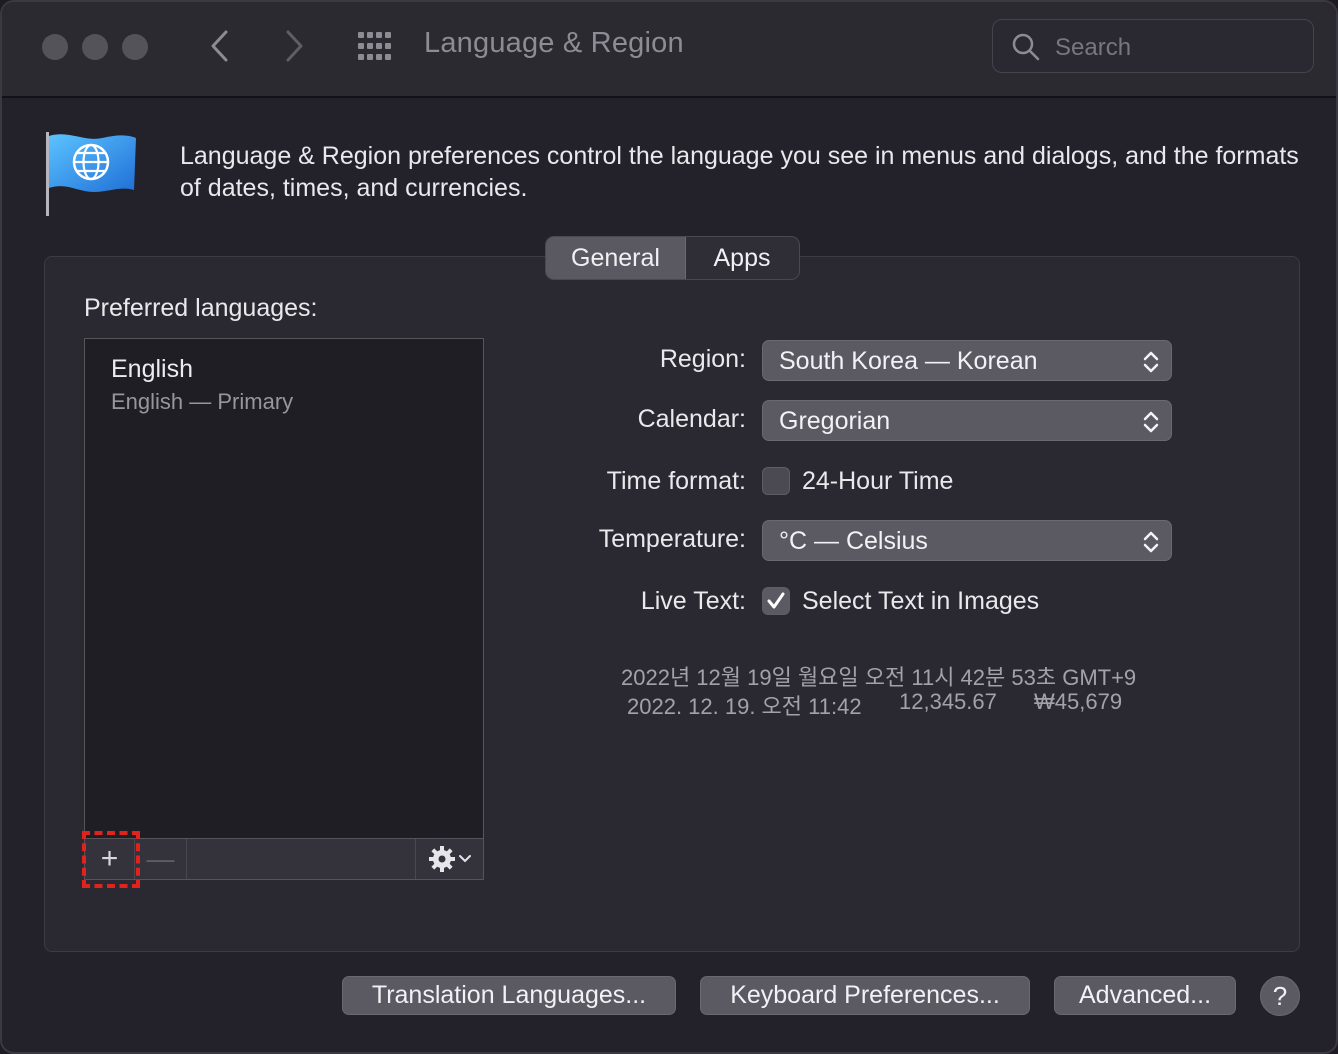 The height and width of the screenshot is (1054, 1338). Describe the element at coordinates (1280, 996) in the screenshot. I see `help-button: ?` at that location.